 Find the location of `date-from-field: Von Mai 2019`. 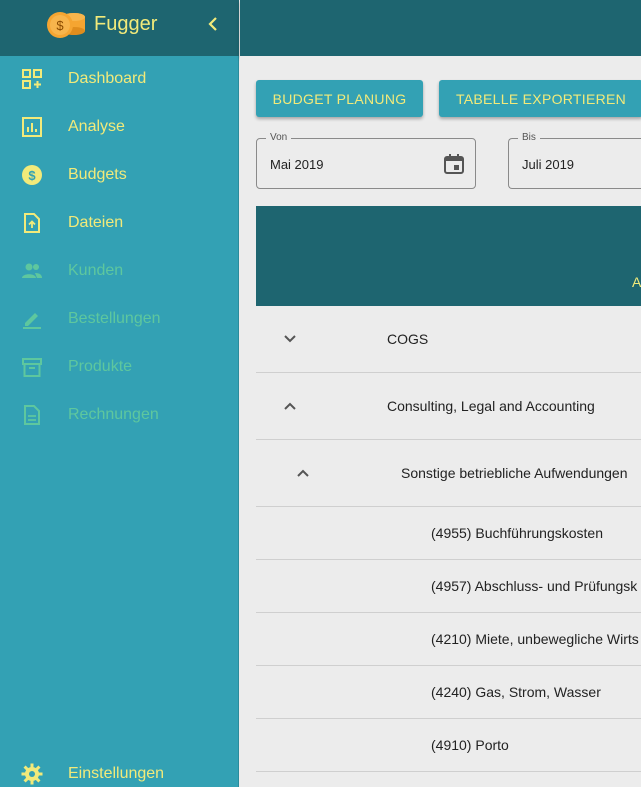

date-from-field: Von Mai 2019 is located at coordinates (366, 160).